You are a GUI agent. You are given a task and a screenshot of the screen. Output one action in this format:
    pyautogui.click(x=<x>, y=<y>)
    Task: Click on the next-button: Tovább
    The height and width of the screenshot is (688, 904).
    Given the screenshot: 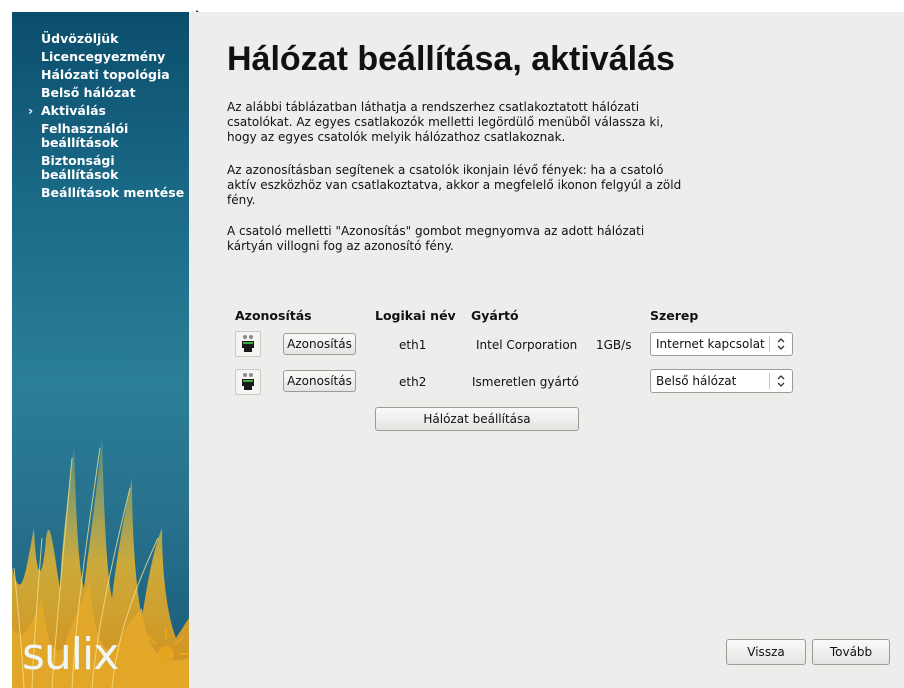 What is the action you would take?
    pyautogui.click(x=851, y=652)
    